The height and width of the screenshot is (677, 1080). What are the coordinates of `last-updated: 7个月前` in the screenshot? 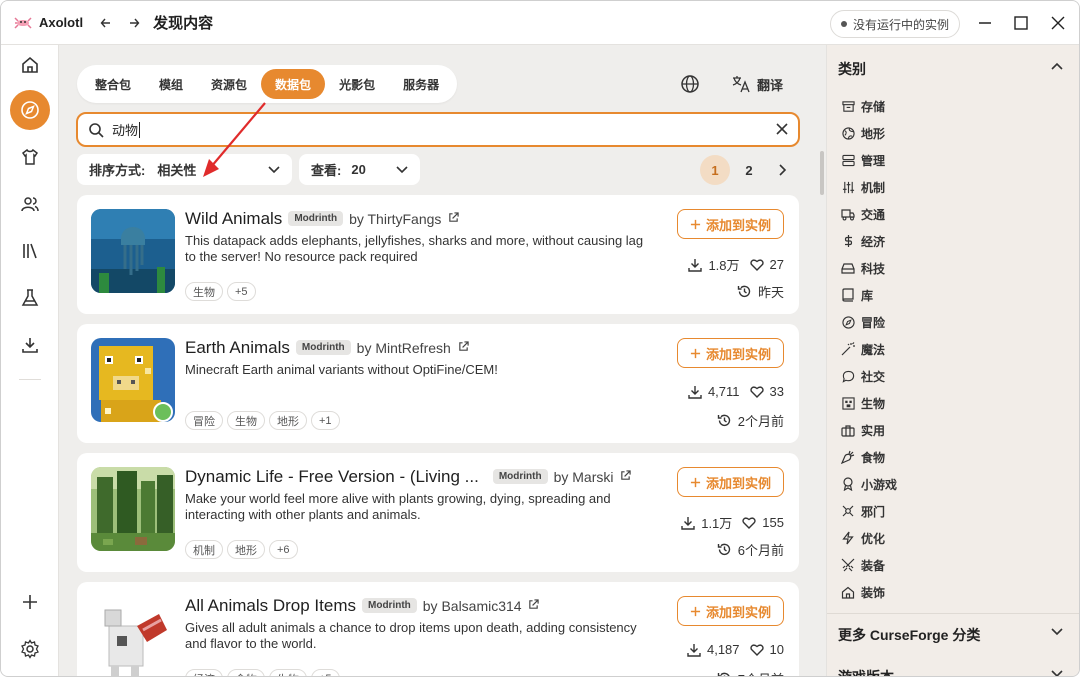 It's located at (750, 672).